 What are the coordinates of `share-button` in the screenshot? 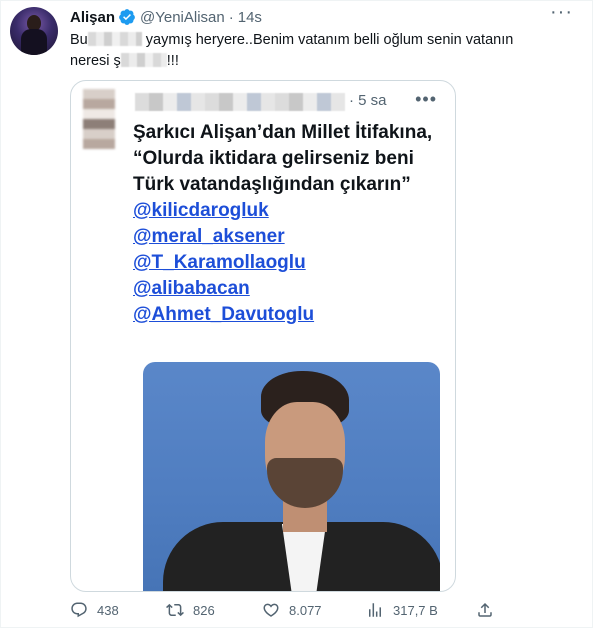 It's located at (489, 610).